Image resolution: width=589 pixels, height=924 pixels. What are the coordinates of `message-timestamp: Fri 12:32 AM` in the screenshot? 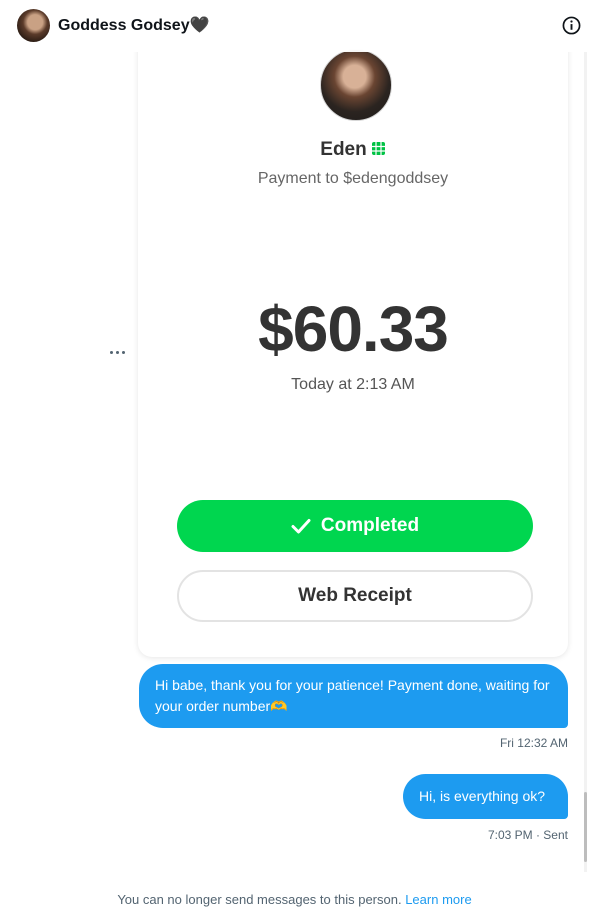 It's located at (533, 743).